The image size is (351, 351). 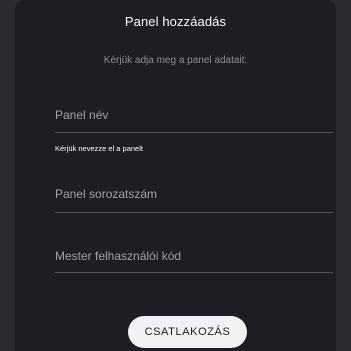 I want to click on panel-serial-underline, so click(x=194, y=212).